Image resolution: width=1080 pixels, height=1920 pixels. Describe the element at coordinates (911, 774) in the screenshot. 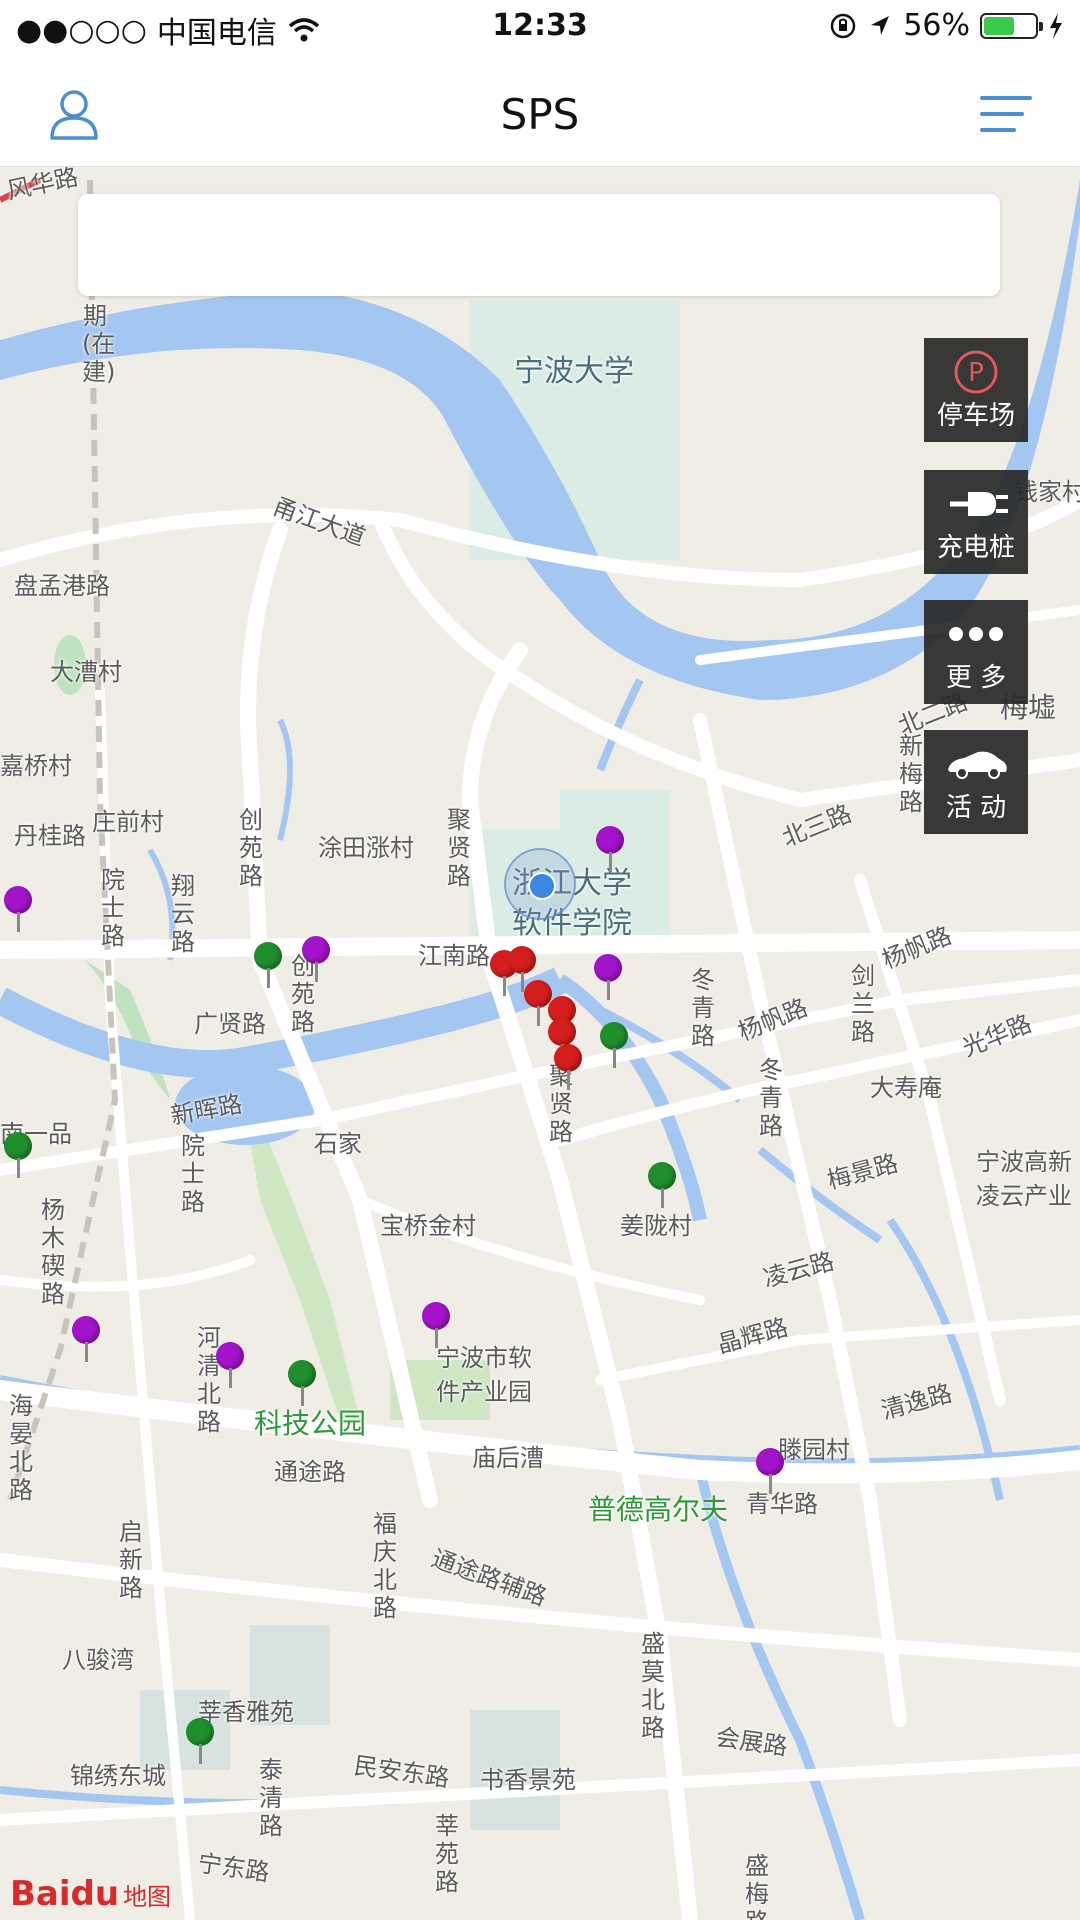

I see `map-label-xinmei-road: 新梅路` at that location.